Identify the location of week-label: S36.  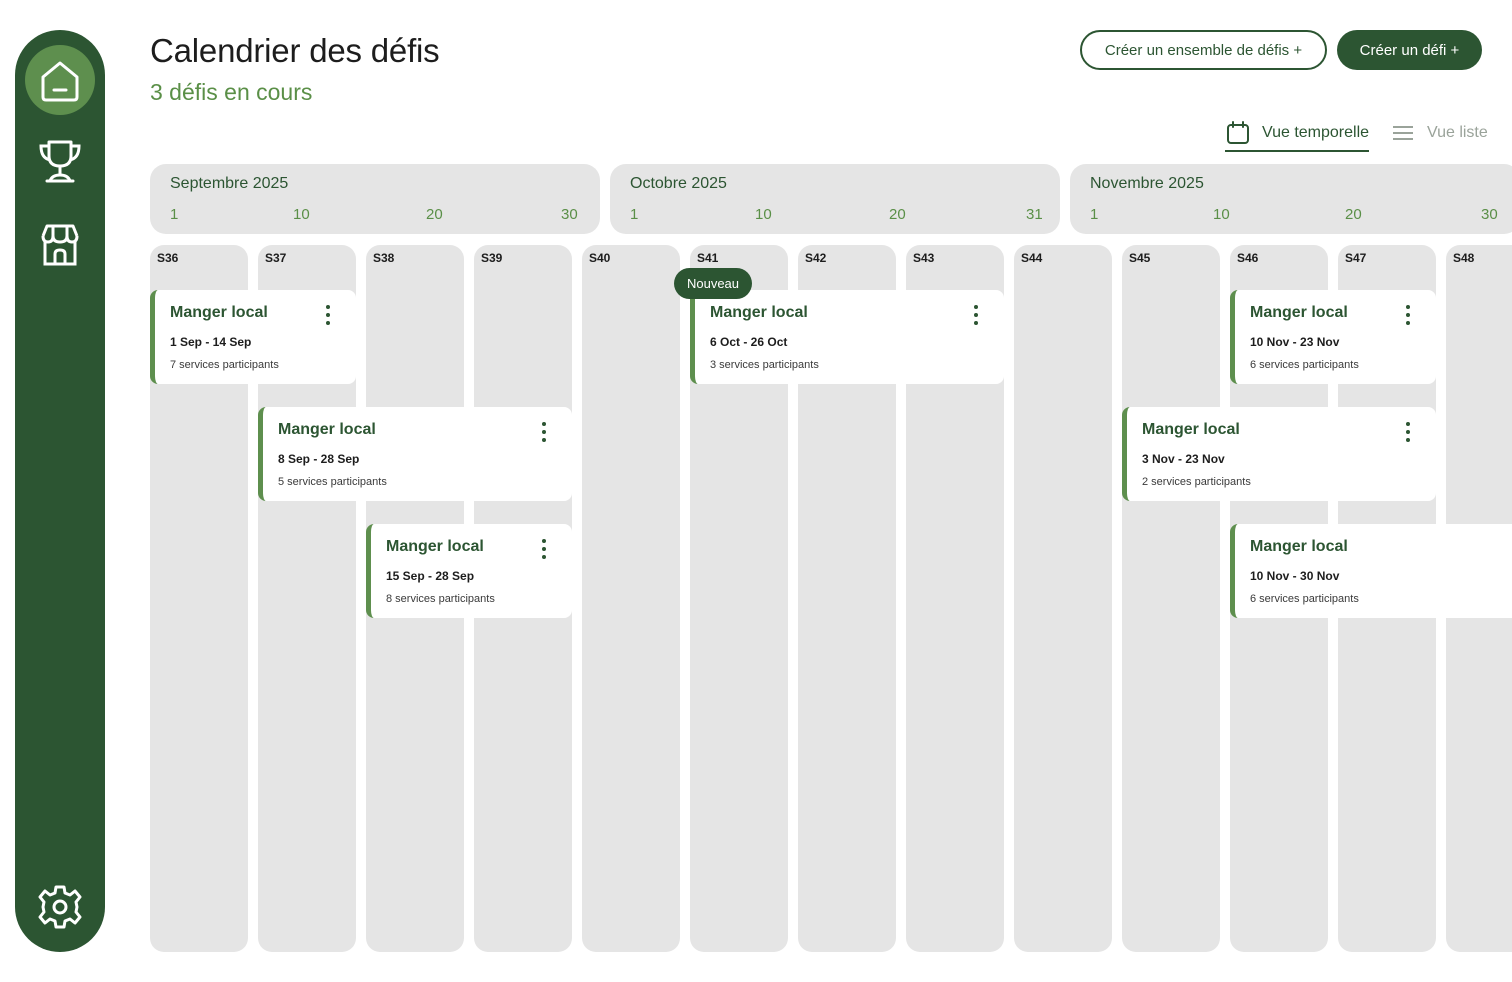
(168, 258).